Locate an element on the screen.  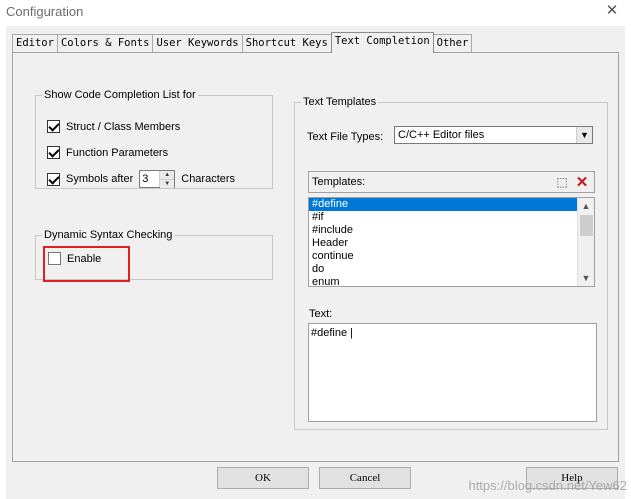
symbols-after-spinner: 3 ▲ ▼ is located at coordinates (157, 179).